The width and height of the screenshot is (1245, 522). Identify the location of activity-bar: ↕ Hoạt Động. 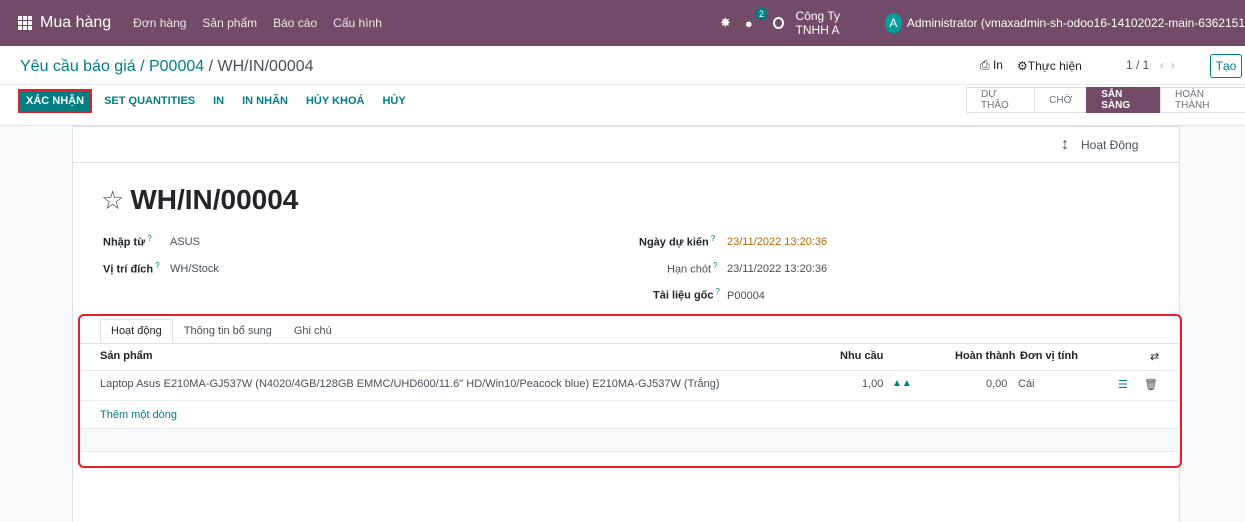
(626, 145).